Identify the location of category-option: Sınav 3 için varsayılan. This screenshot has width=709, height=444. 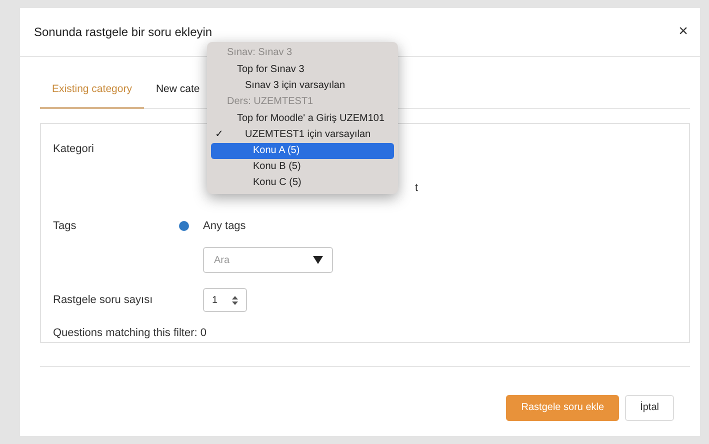
(302, 86).